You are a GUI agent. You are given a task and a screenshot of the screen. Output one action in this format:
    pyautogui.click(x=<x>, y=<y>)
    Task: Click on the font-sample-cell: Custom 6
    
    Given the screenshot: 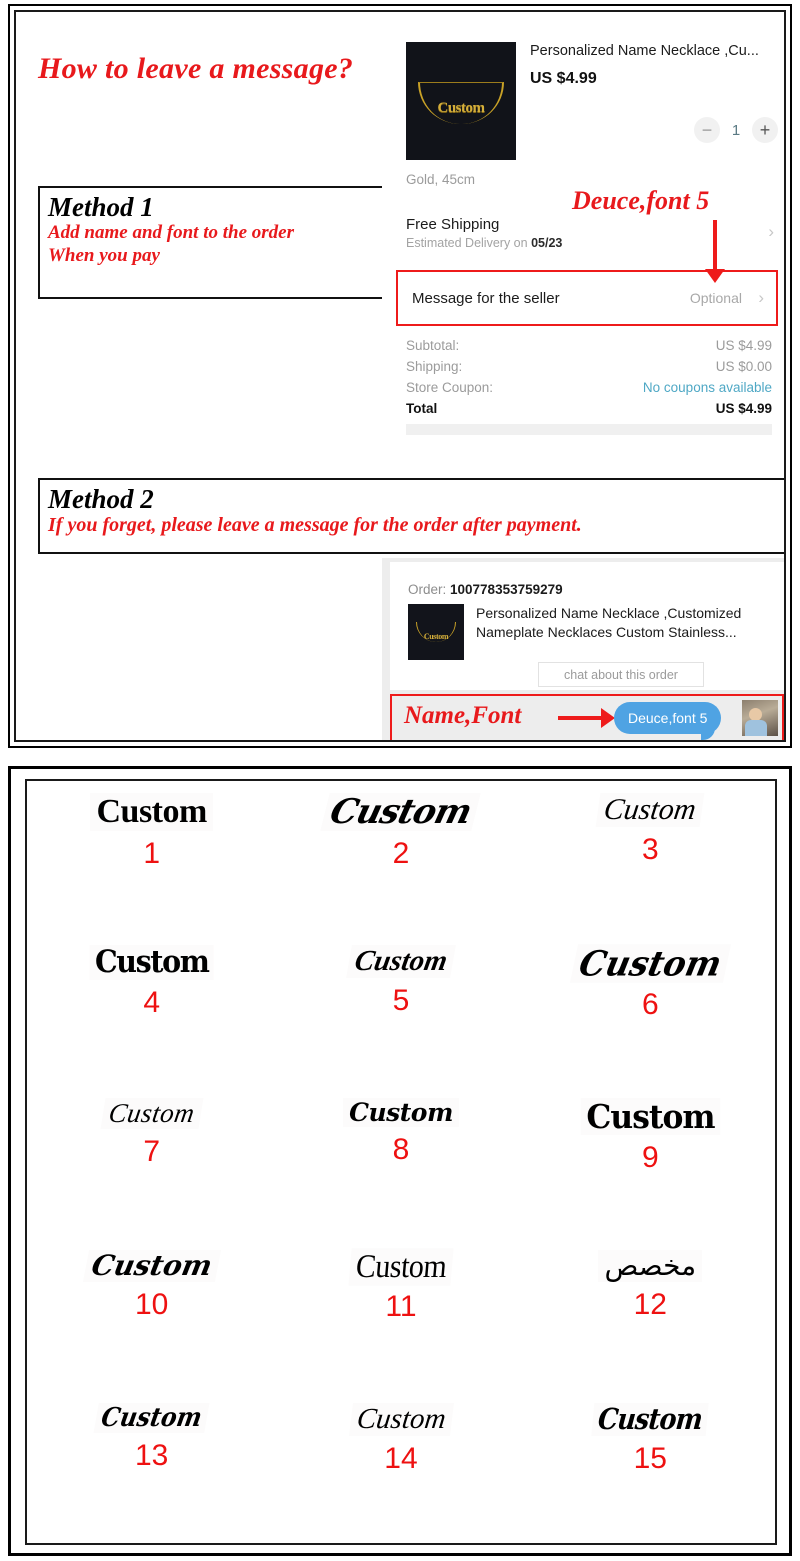 What is the action you would take?
    pyautogui.click(x=650, y=1009)
    